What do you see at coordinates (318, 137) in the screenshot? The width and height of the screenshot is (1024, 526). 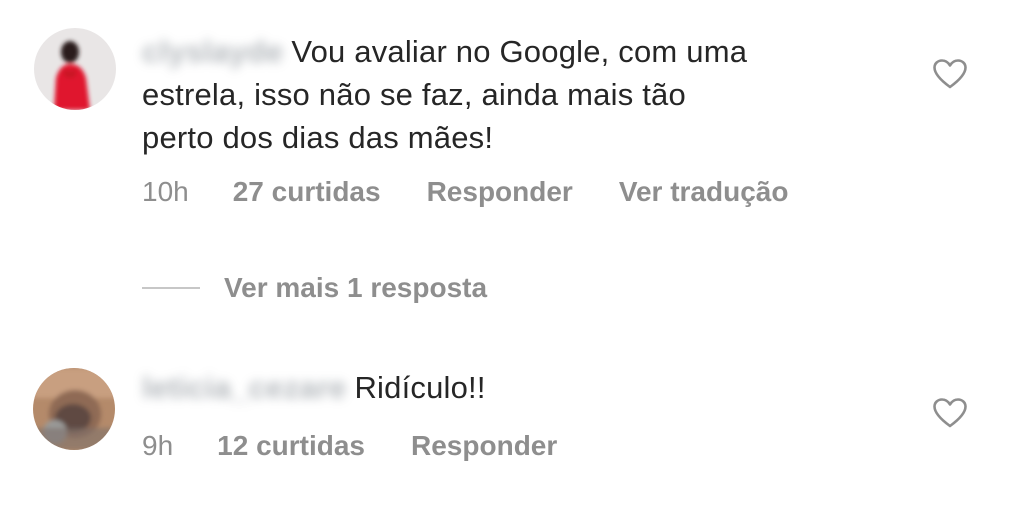 I see `comment-line: perto dos dias das mães!` at bounding box center [318, 137].